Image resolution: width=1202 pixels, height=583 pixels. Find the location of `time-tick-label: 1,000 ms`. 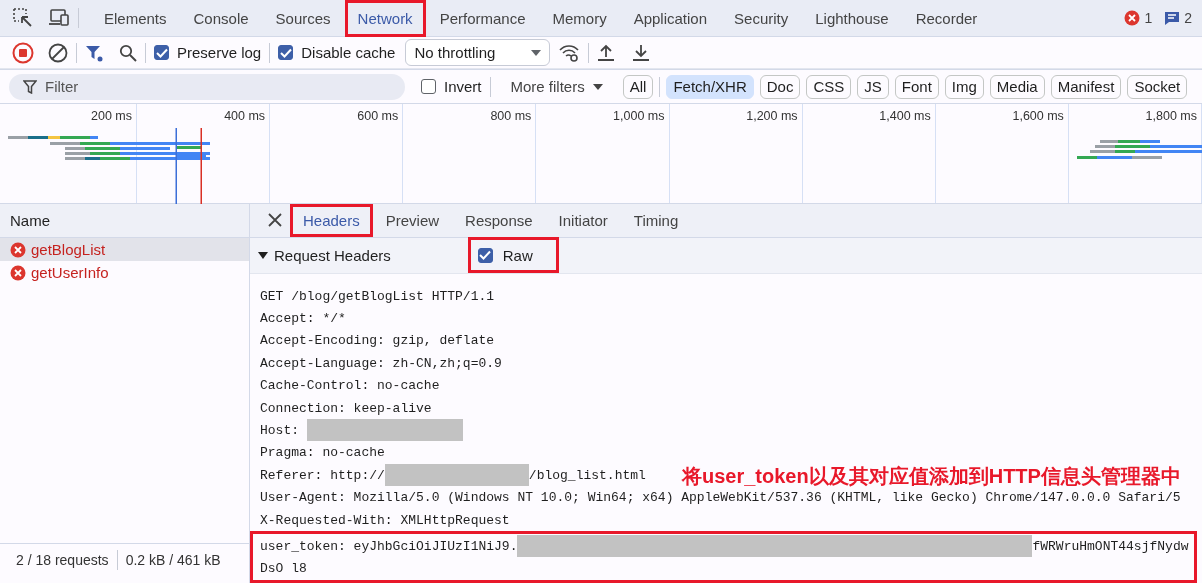

time-tick-label: 1,000 ms is located at coordinates (639, 116).